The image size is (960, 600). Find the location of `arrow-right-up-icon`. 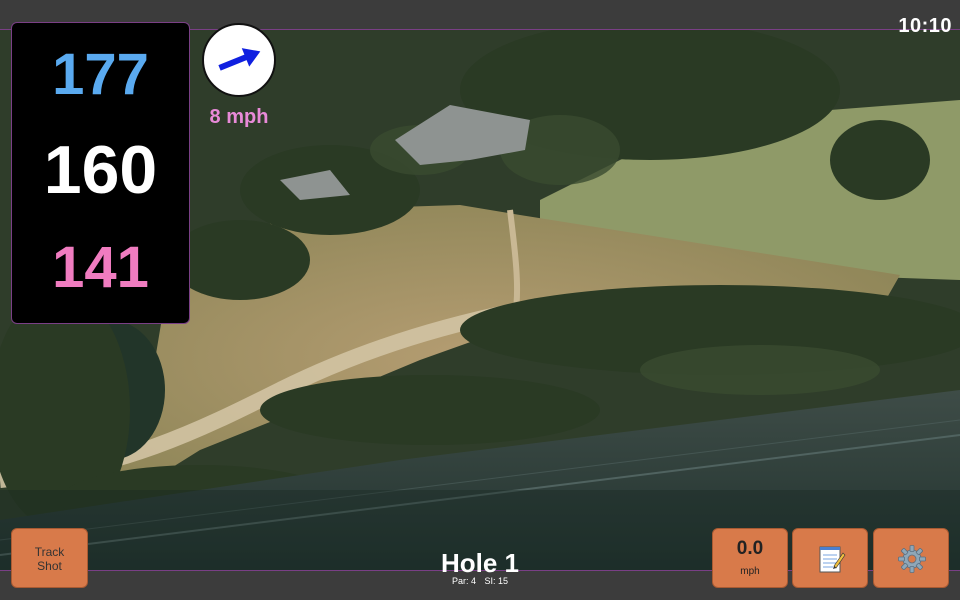

arrow-right-up-icon is located at coordinates (239, 59).